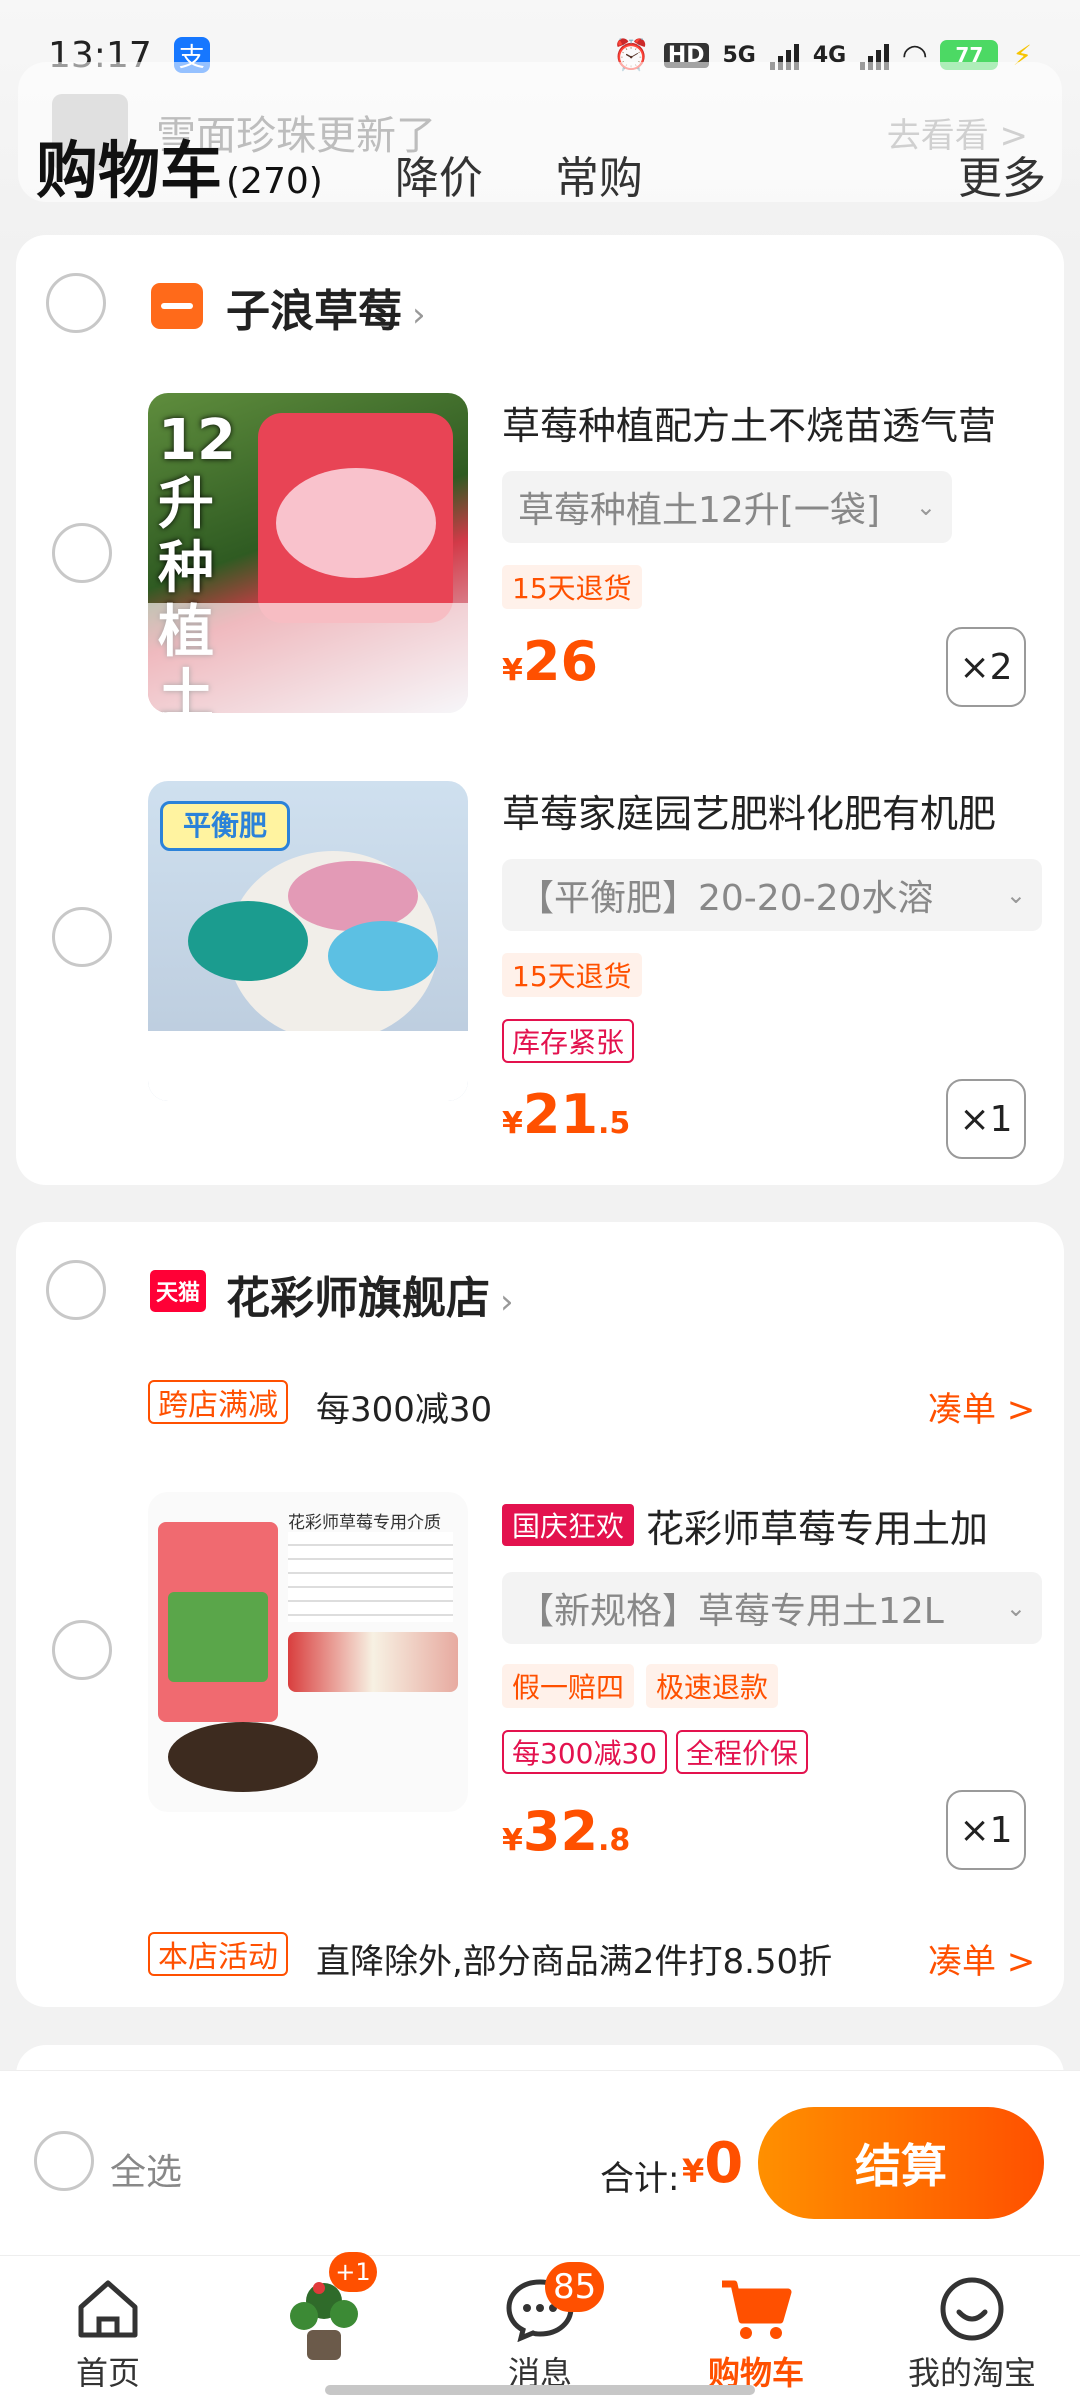  I want to click on tab-recommend: +1, so click(324, 2326).